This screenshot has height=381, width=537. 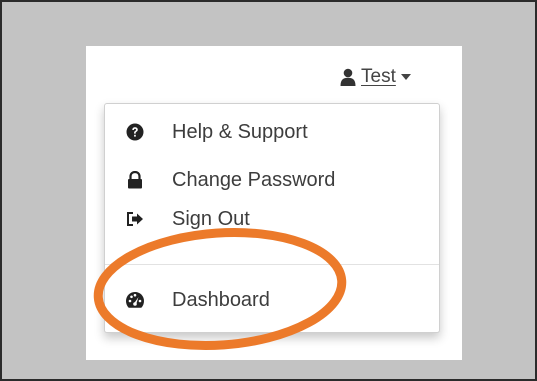 I want to click on menu-item-change-password: Change Password, so click(x=272, y=180).